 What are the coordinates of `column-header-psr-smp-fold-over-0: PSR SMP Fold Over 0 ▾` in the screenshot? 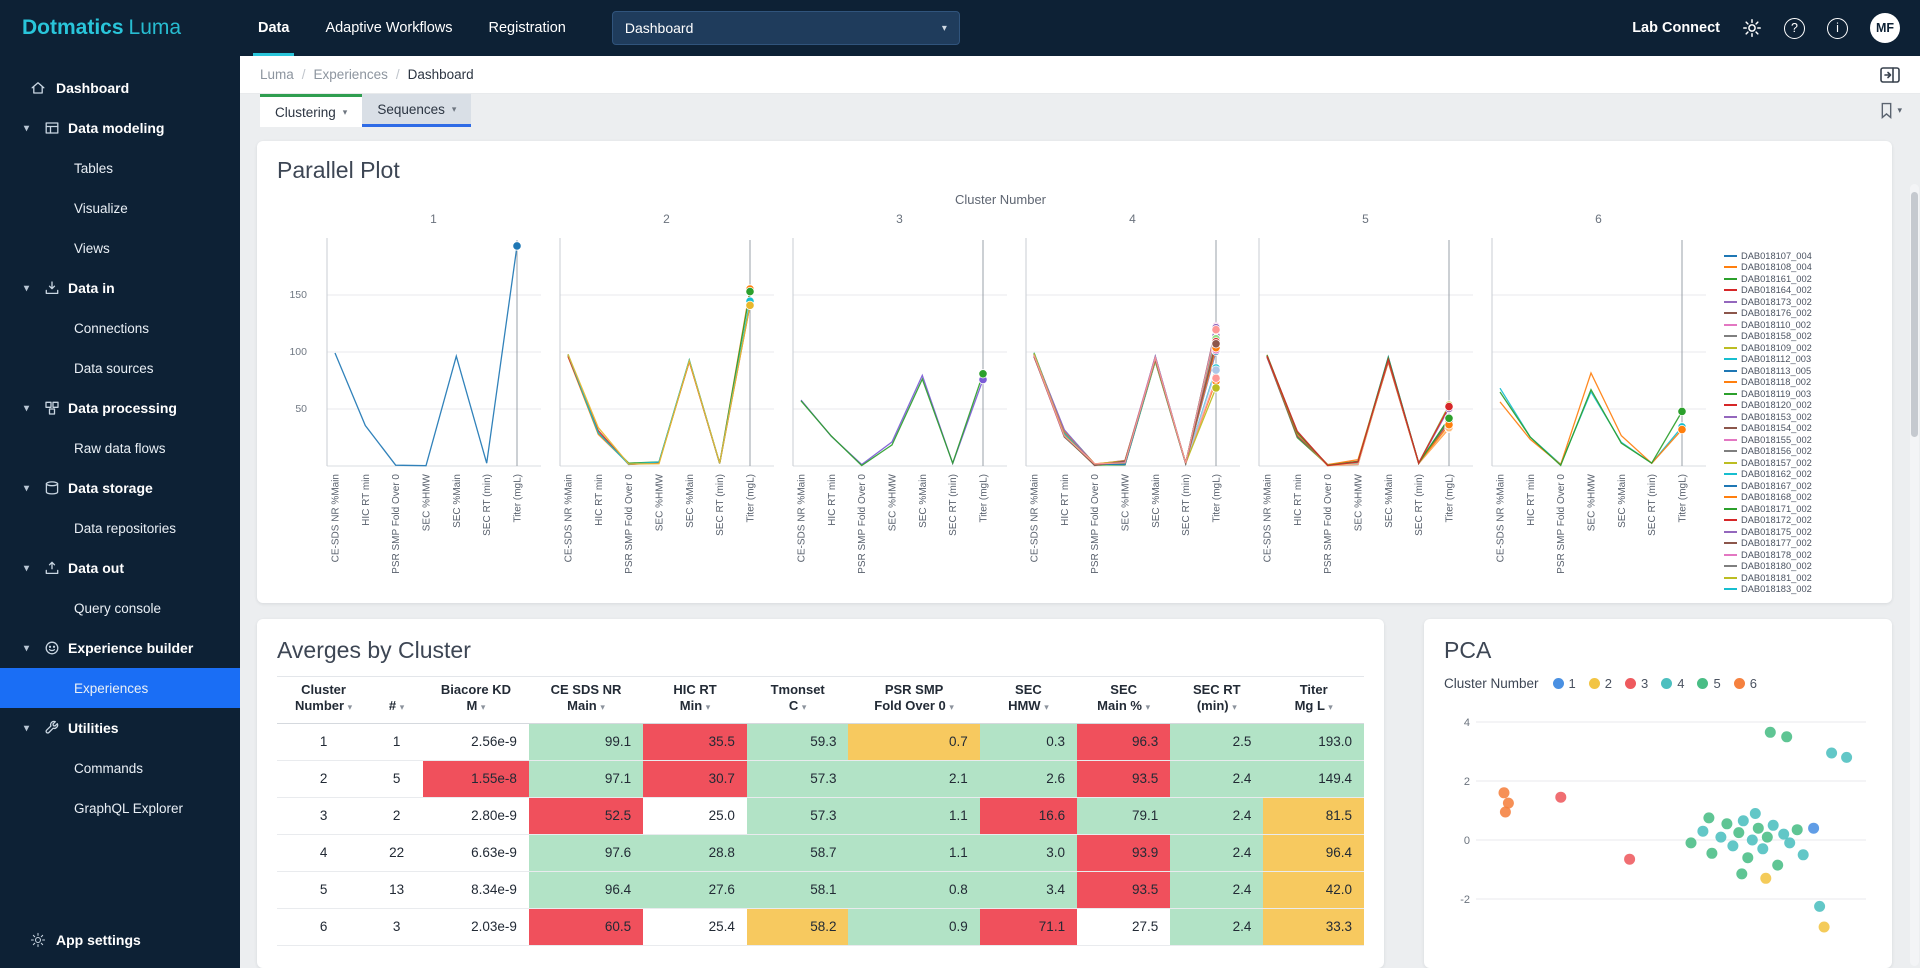 It's located at (914, 700).